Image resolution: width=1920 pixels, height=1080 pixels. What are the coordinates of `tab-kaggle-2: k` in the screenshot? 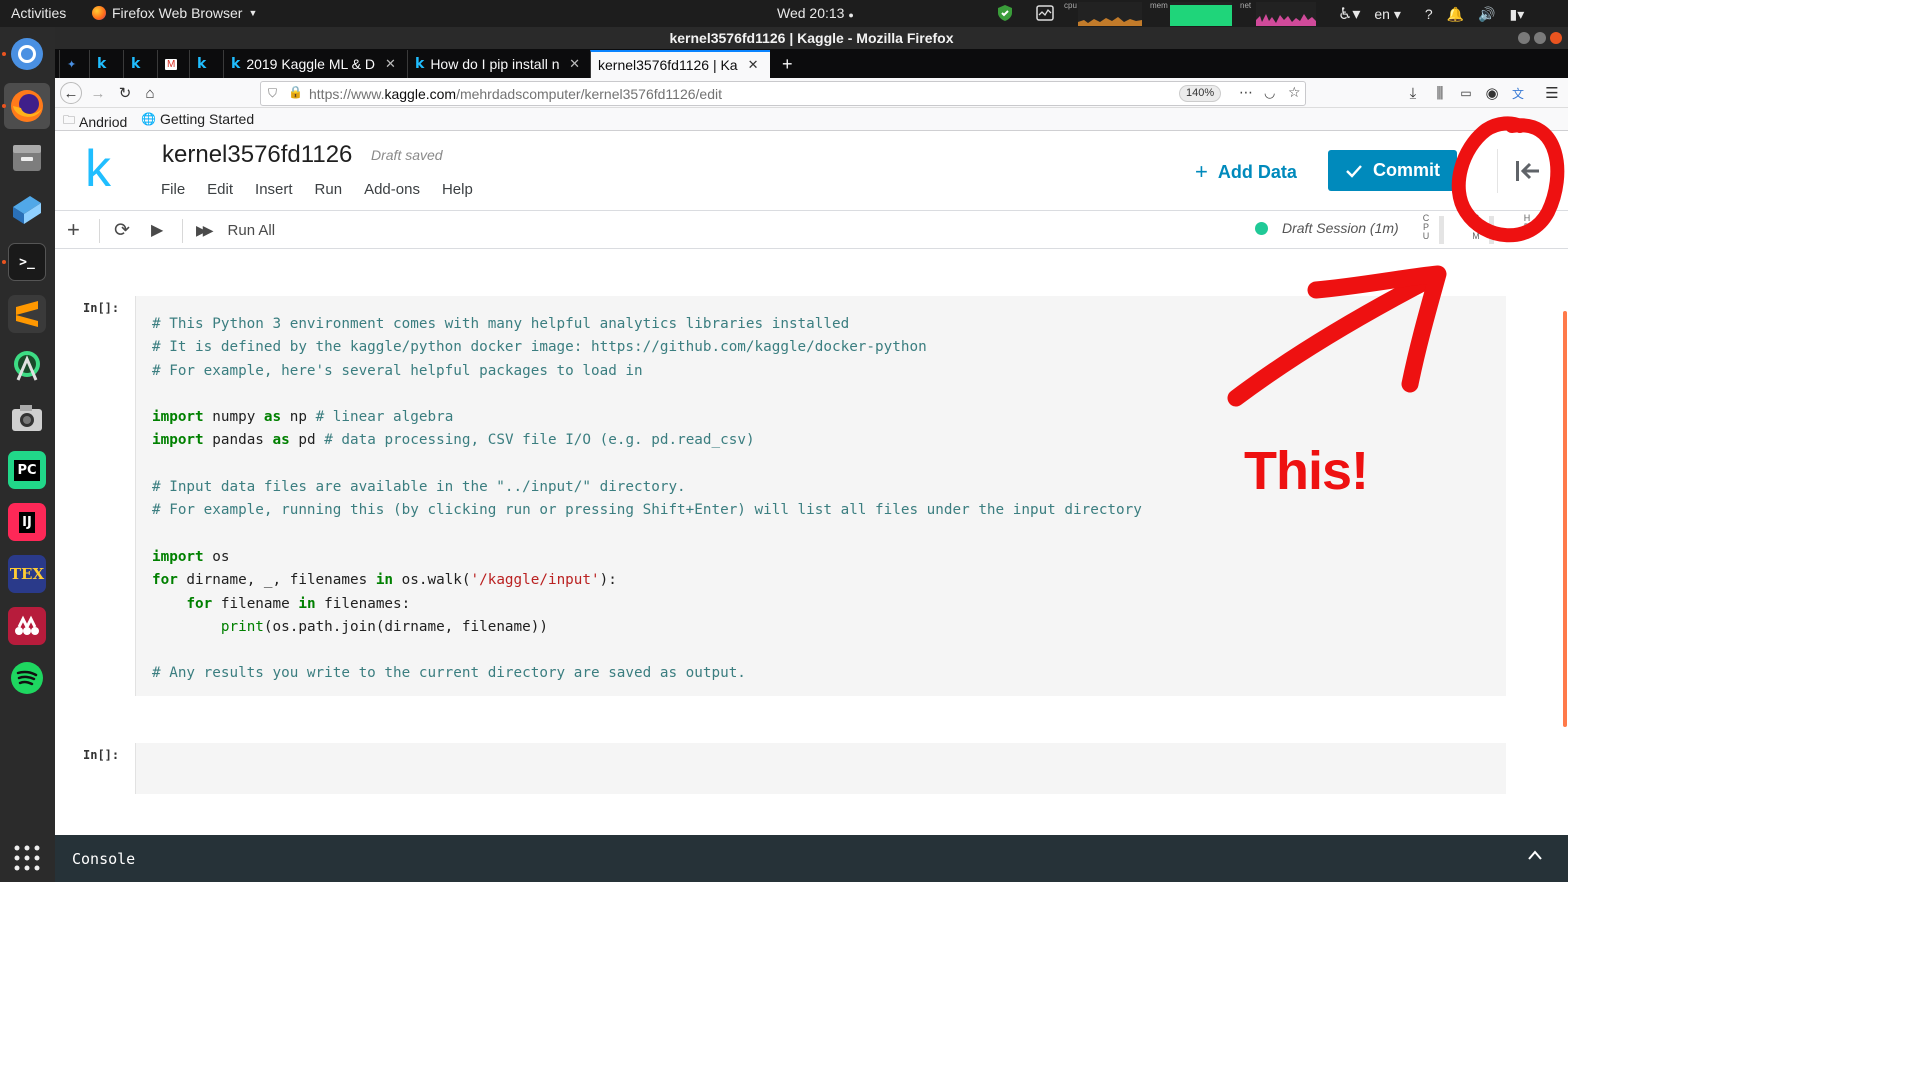 It's located at (139, 64).